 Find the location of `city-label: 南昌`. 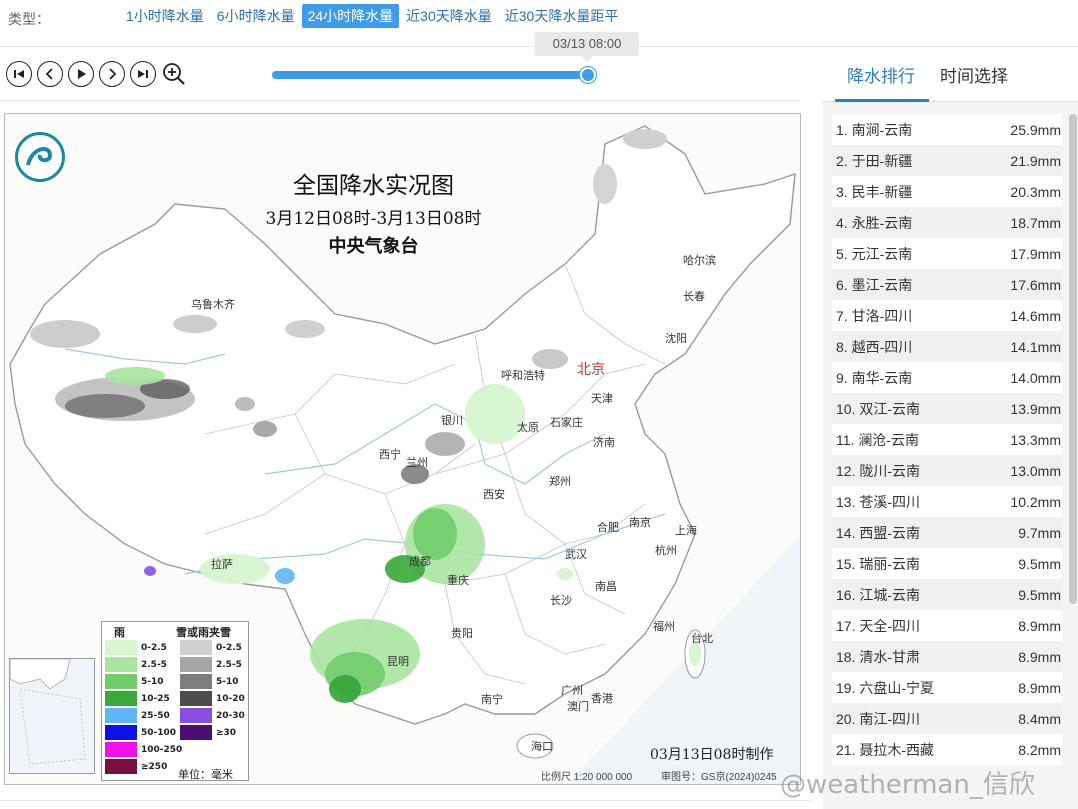

city-label: 南昌 is located at coordinates (606, 587).